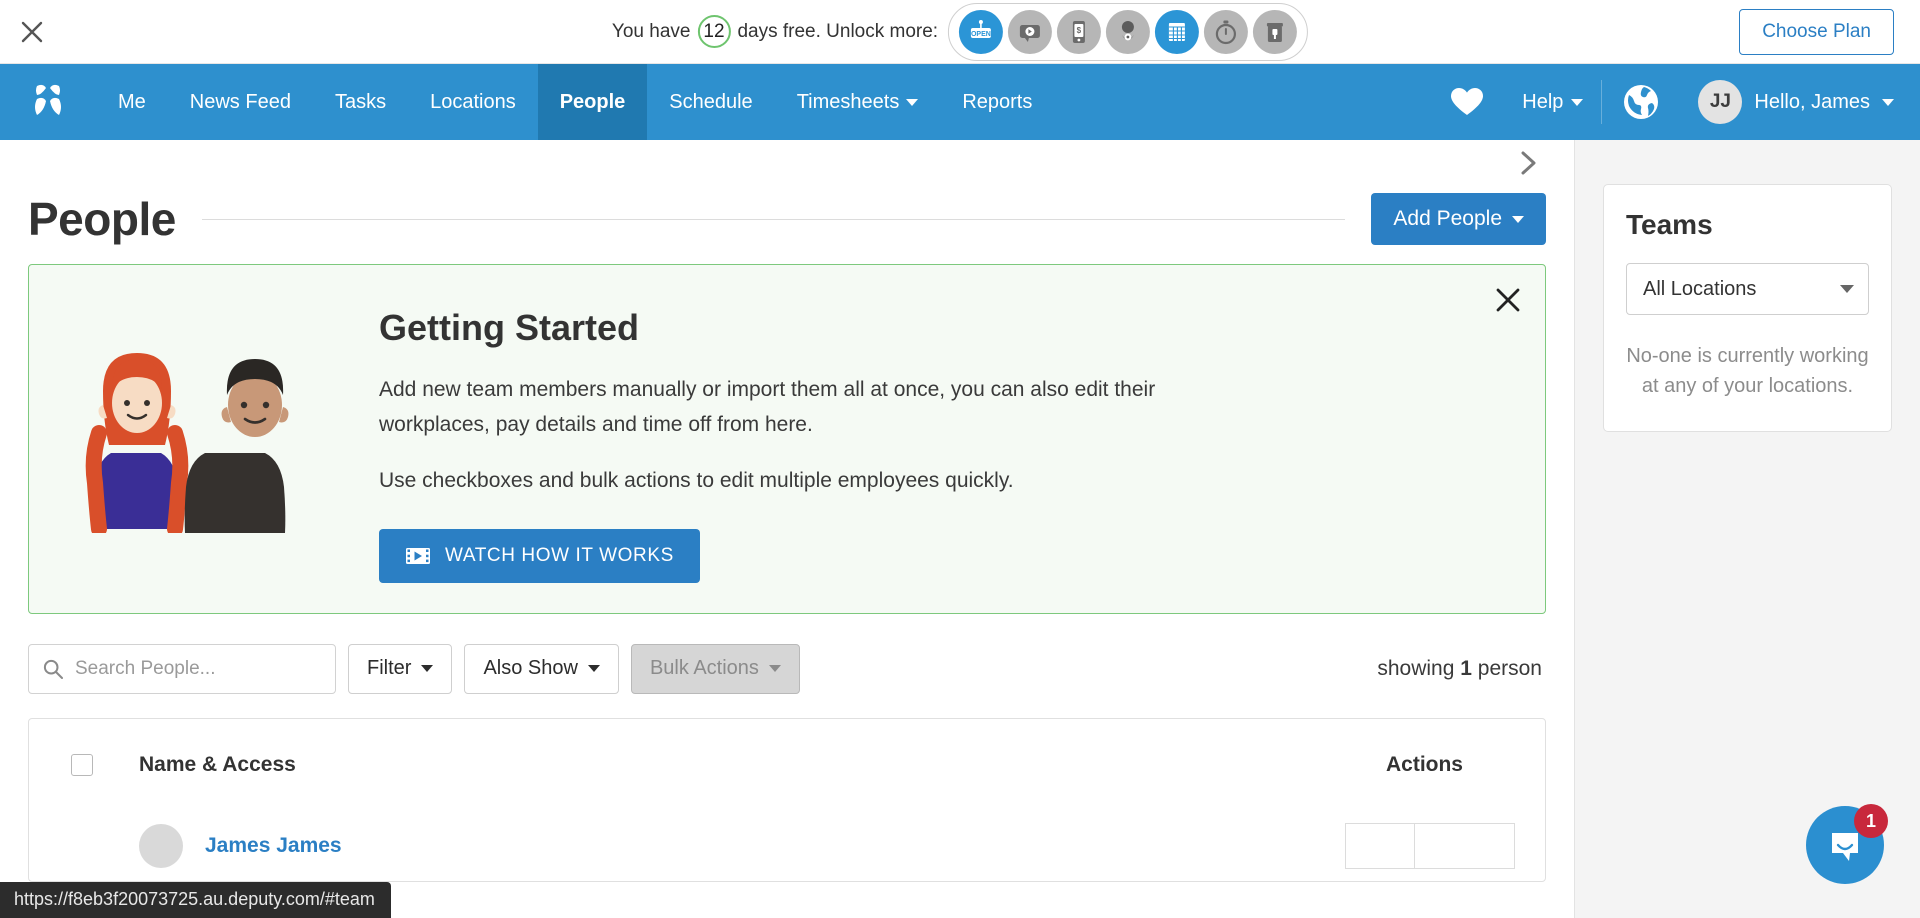 The height and width of the screenshot is (918, 1920). I want to click on nav-item-label: Reports, so click(997, 101).